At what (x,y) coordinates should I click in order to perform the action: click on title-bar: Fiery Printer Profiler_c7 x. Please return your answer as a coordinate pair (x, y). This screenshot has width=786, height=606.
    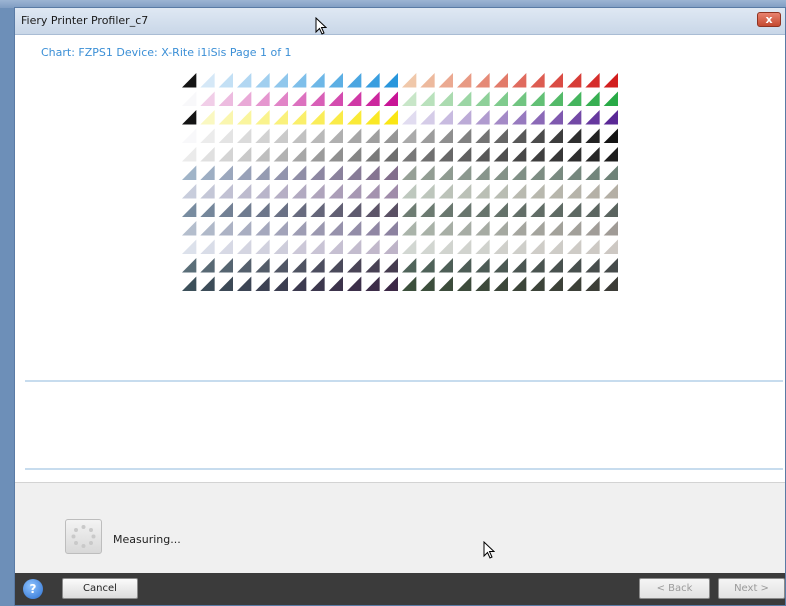
    Looking at the image, I should click on (400, 21).